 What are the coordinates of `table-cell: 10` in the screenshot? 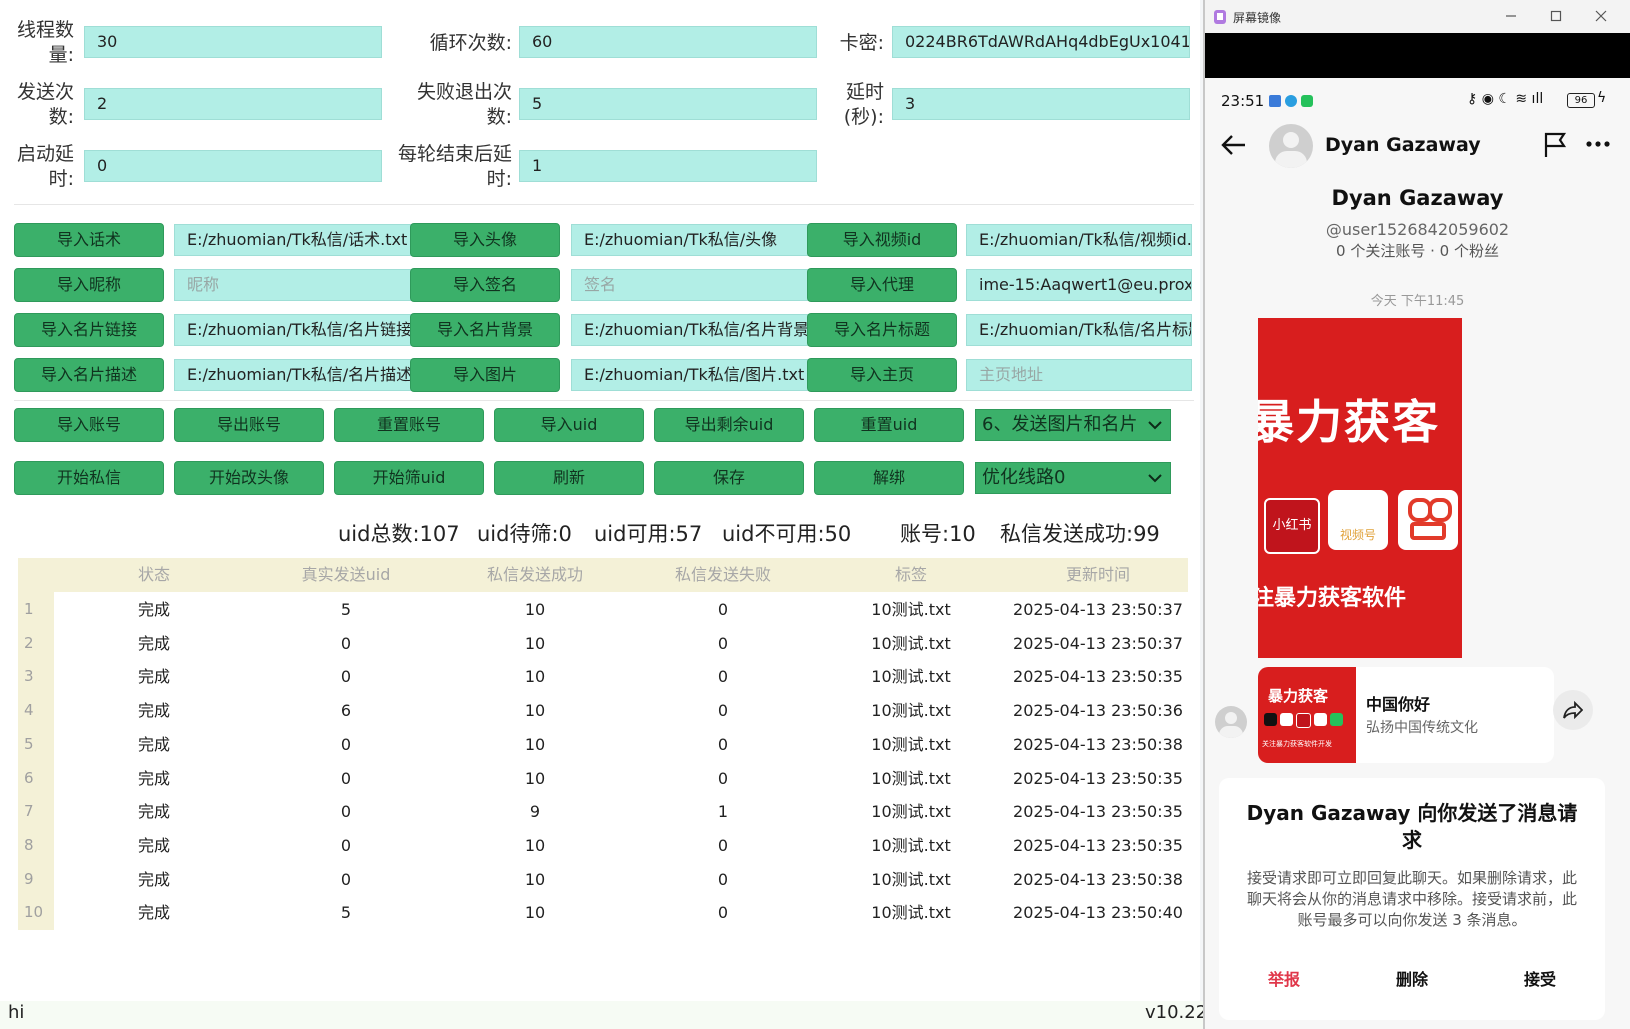 It's located at (535, 744).